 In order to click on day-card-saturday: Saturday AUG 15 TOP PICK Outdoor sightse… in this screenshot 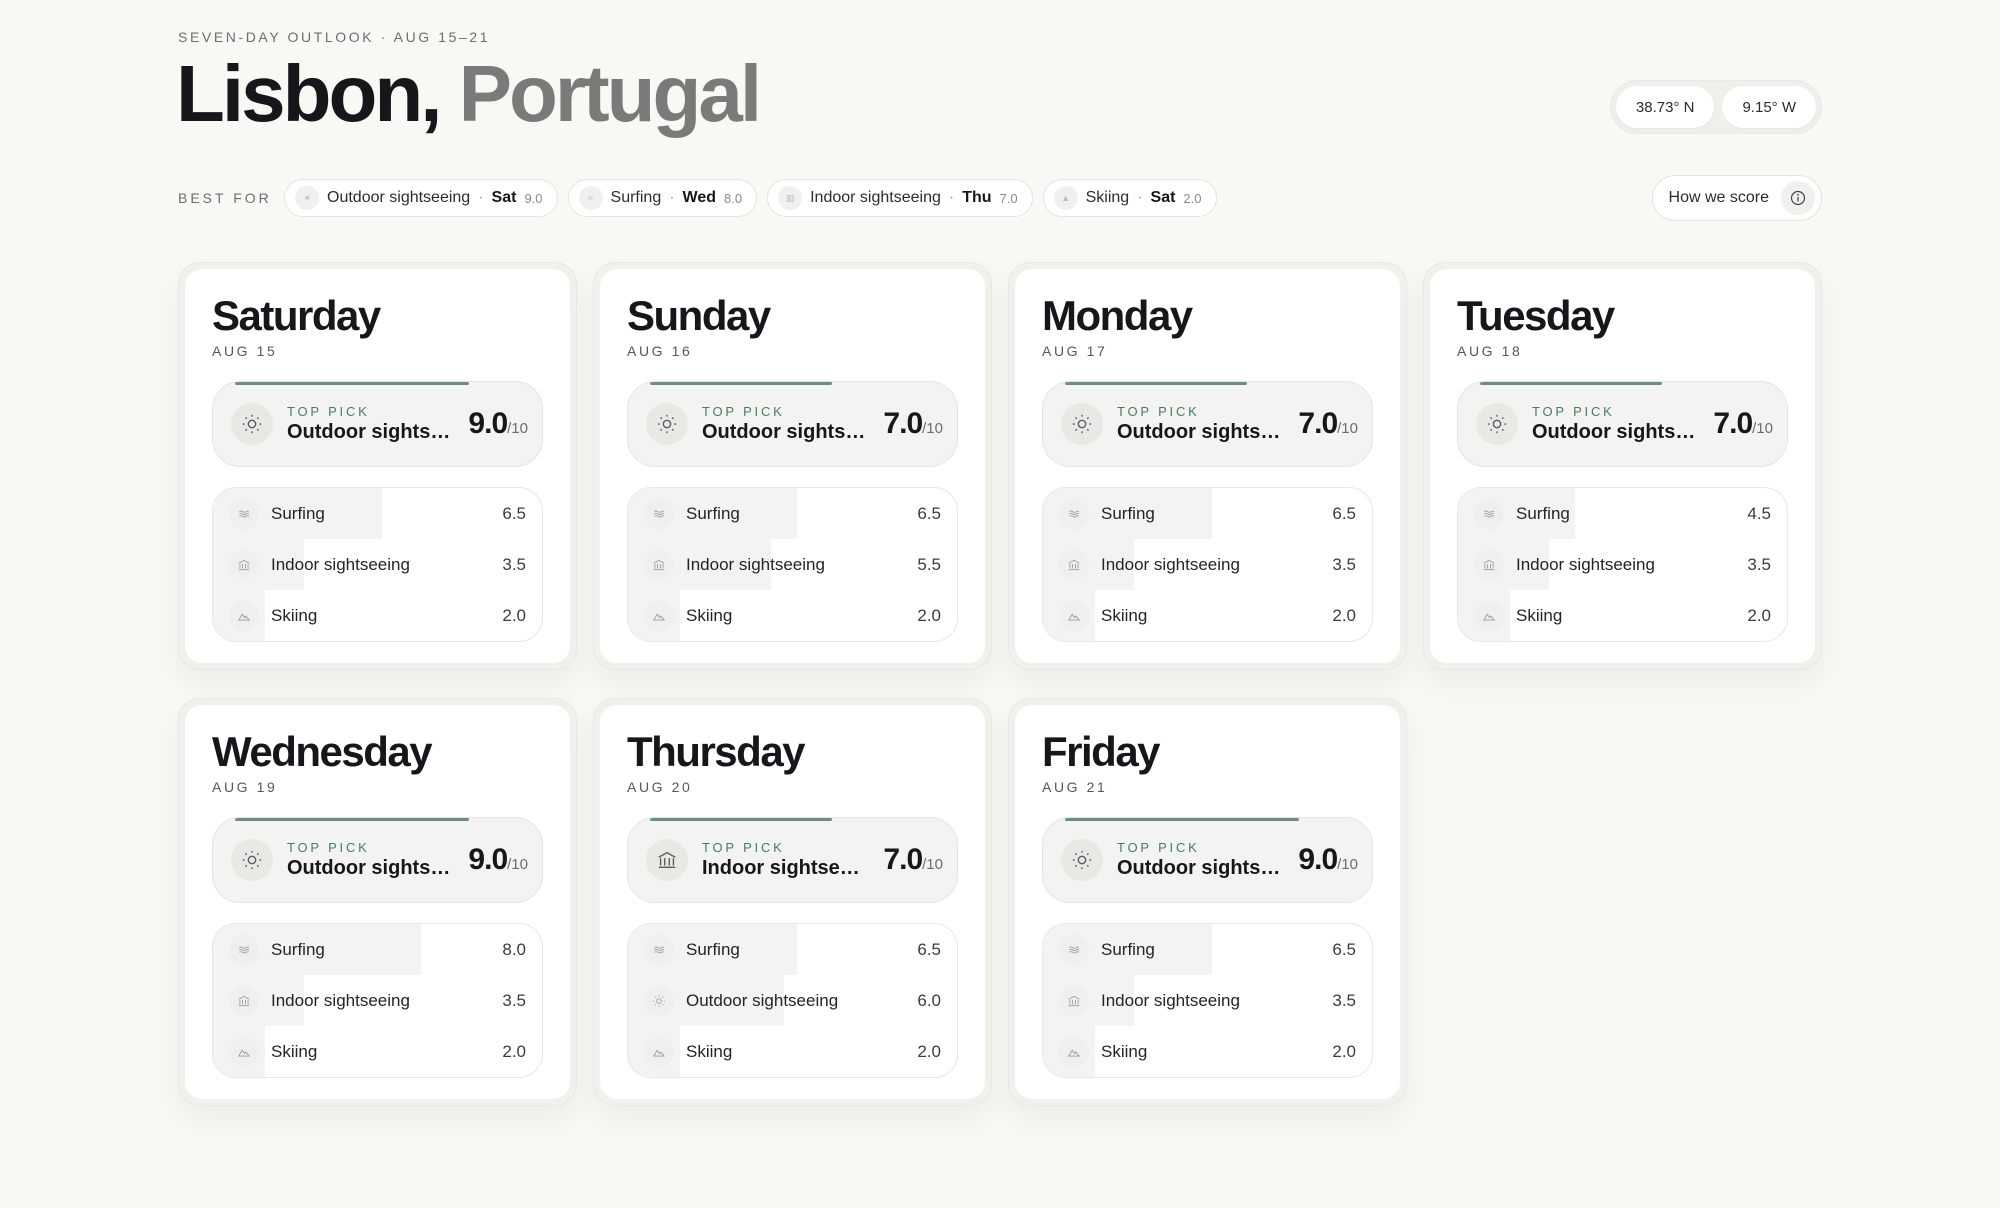, I will do `click(377, 466)`.